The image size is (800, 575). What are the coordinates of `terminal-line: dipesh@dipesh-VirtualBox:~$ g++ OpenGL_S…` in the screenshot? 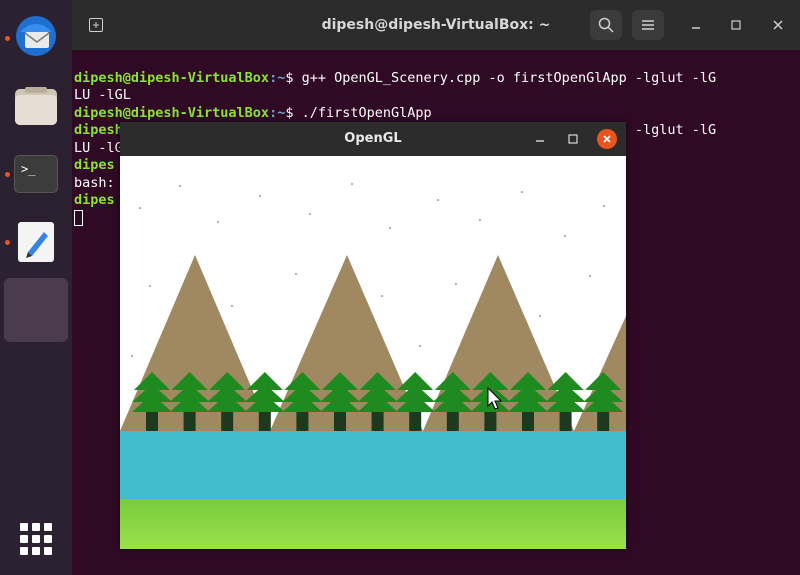 It's located at (395, 77).